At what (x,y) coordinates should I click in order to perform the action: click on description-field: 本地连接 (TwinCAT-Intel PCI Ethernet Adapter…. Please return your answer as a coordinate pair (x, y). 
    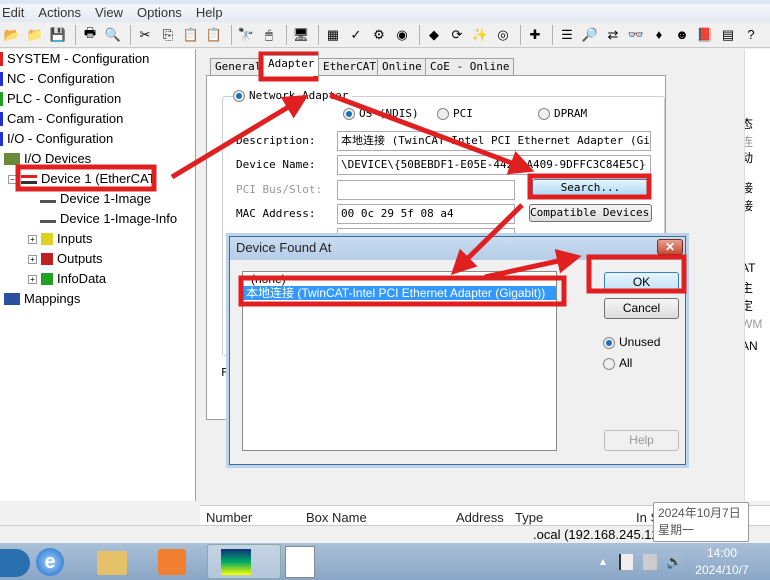
    Looking at the image, I should click on (494, 141).